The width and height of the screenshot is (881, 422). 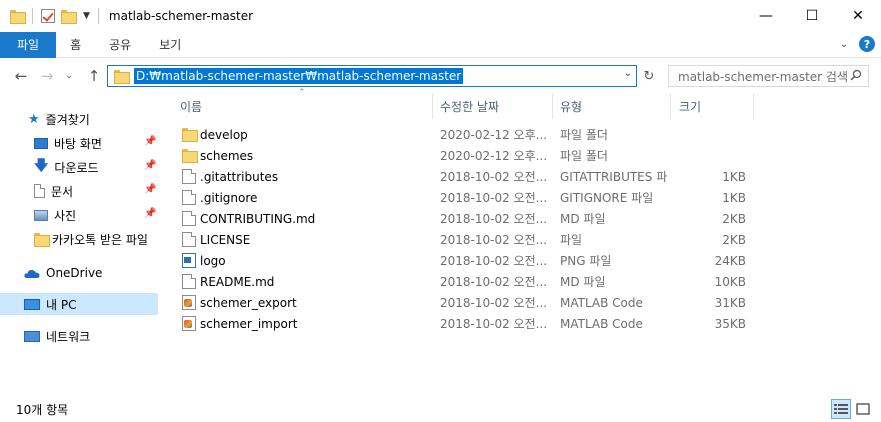 What do you see at coordinates (571, 240) in the screenshot?
I see `file-type: 파일` at bounding box center [571, 240].